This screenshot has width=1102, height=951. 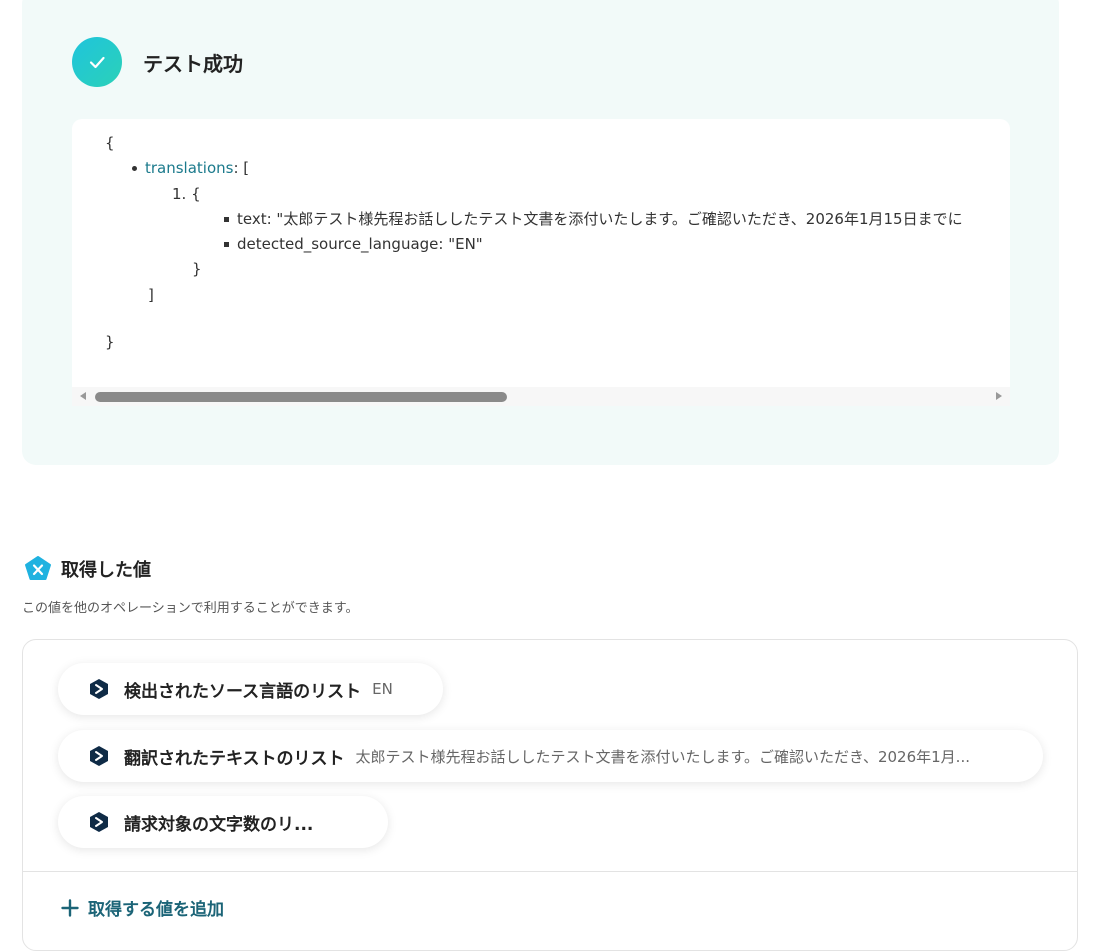 What do you see at coordinates (550, 871) in the screenshot?
I see `divider` at bounding box center [550, 871].